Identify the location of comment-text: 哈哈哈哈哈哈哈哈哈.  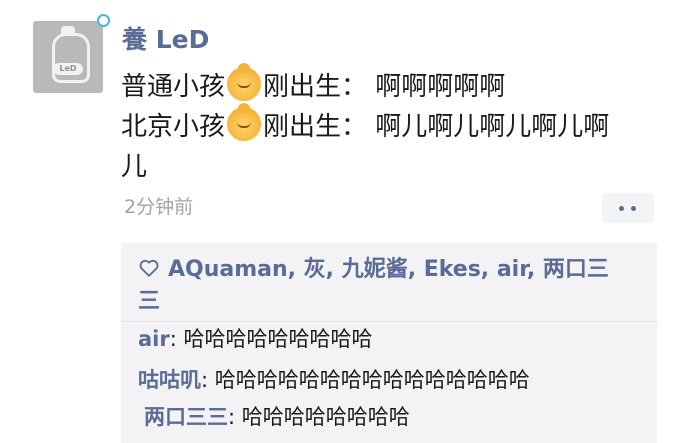
(278, 339).